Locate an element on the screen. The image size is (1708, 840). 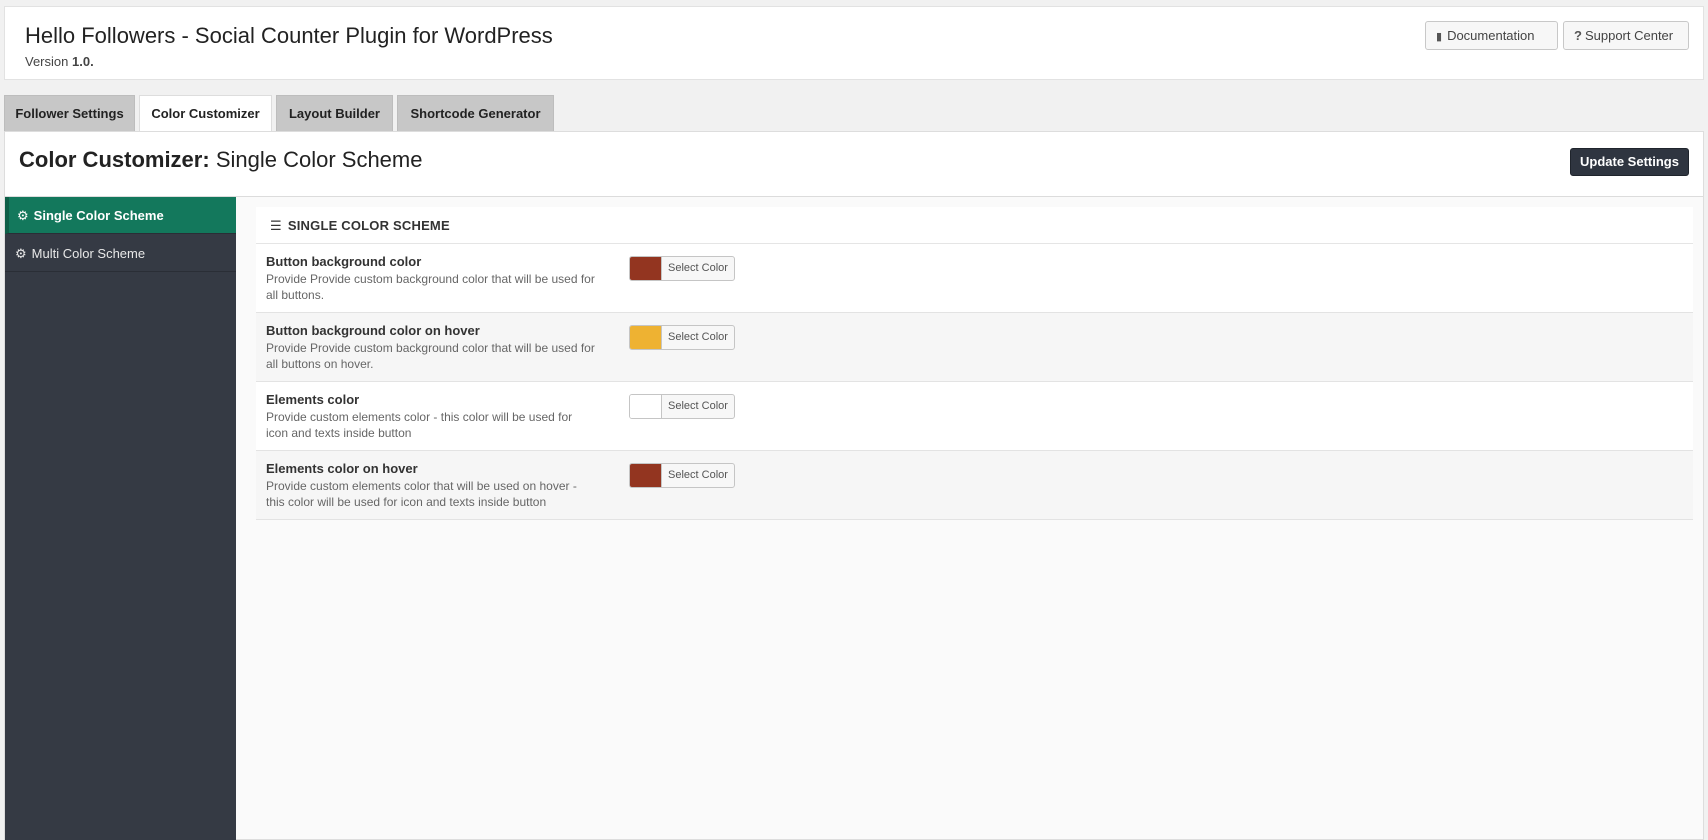
page-title: Color Customizer: Single Color Scheme is located at coordinates (220, 160).